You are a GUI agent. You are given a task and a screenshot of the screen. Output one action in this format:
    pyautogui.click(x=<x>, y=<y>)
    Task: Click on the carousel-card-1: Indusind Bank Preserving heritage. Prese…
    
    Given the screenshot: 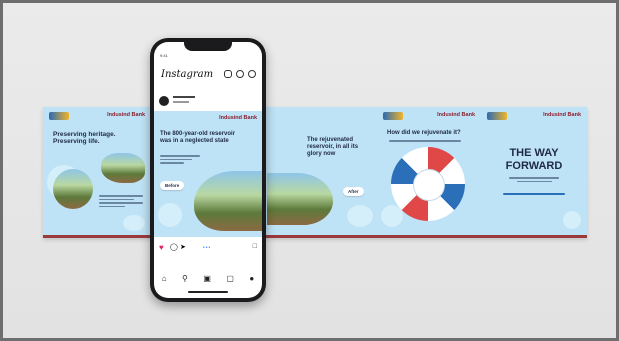 What is the action you would take?
    pyautogui.click(x=97, y=171)
    